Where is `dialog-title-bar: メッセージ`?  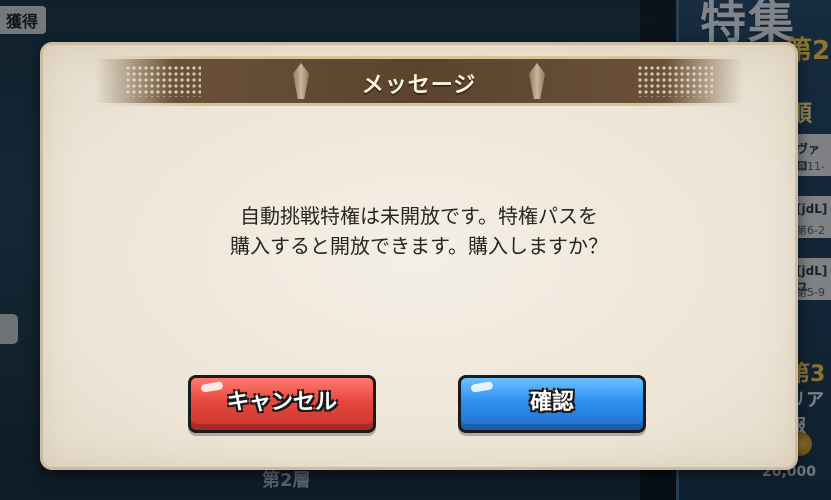 dialog-title-bar: メッセージ is located at coordinates (419, 81).